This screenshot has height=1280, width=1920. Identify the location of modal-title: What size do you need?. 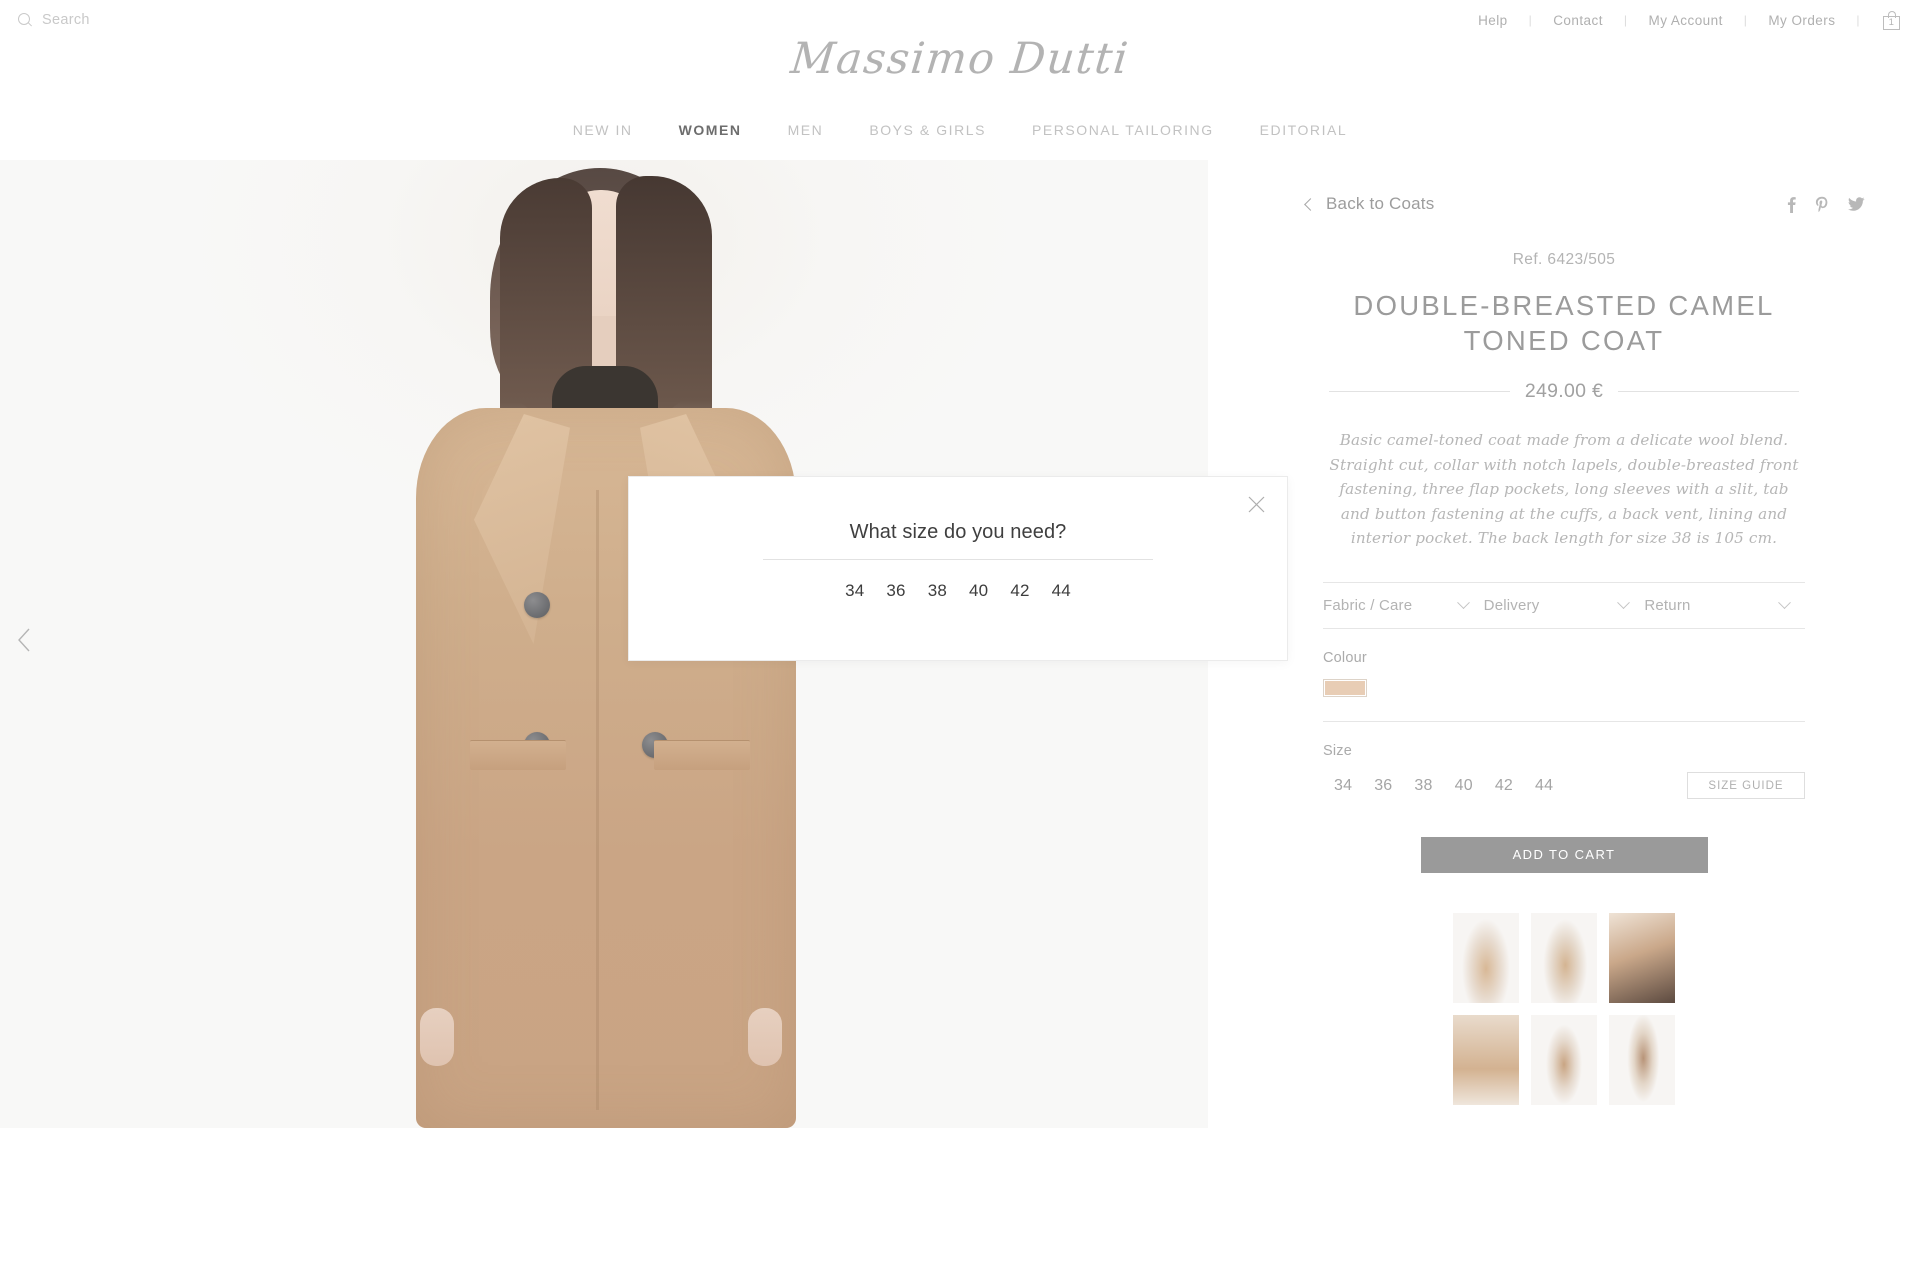
(958, 532).